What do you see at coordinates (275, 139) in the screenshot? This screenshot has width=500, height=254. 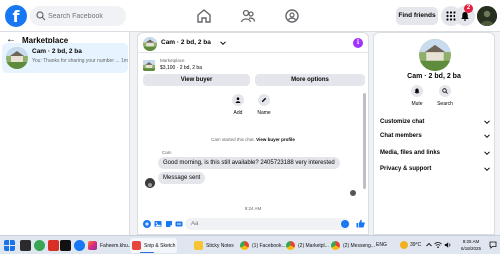 I see `view-buyer-profile-link: View buyer profile` at bounding box center [275, 139].